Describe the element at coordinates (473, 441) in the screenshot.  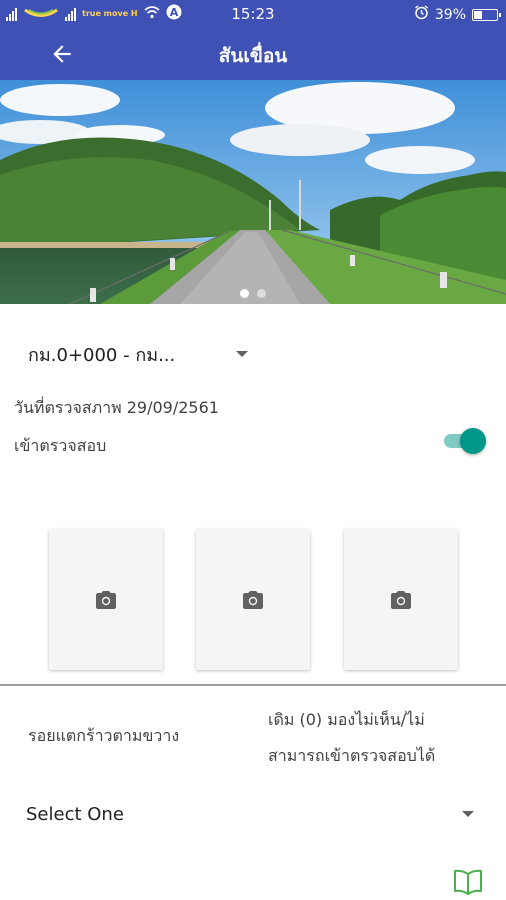
I see `toggle-thumb` at that location.